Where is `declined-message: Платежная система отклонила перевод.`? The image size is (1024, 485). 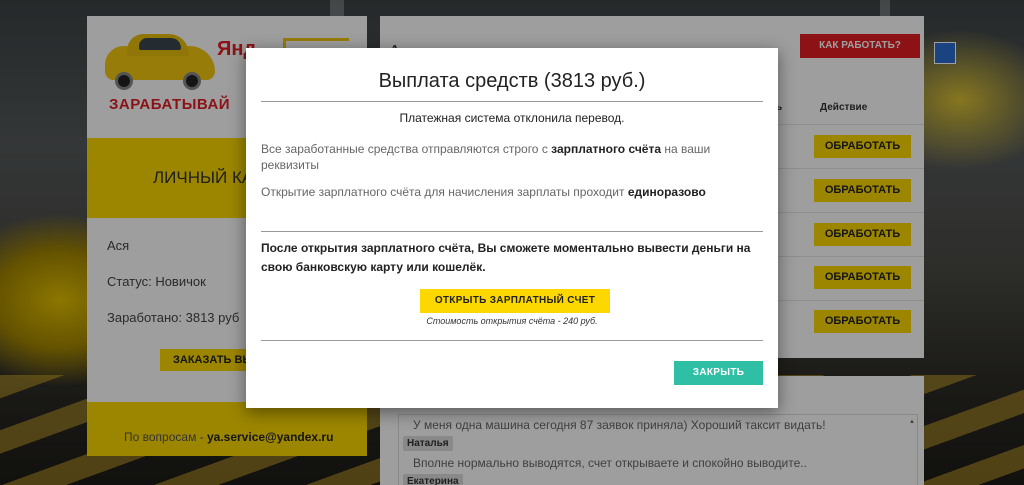 declined-message: Платежная система отклонила перевод. is located at coordinates (512, 118).